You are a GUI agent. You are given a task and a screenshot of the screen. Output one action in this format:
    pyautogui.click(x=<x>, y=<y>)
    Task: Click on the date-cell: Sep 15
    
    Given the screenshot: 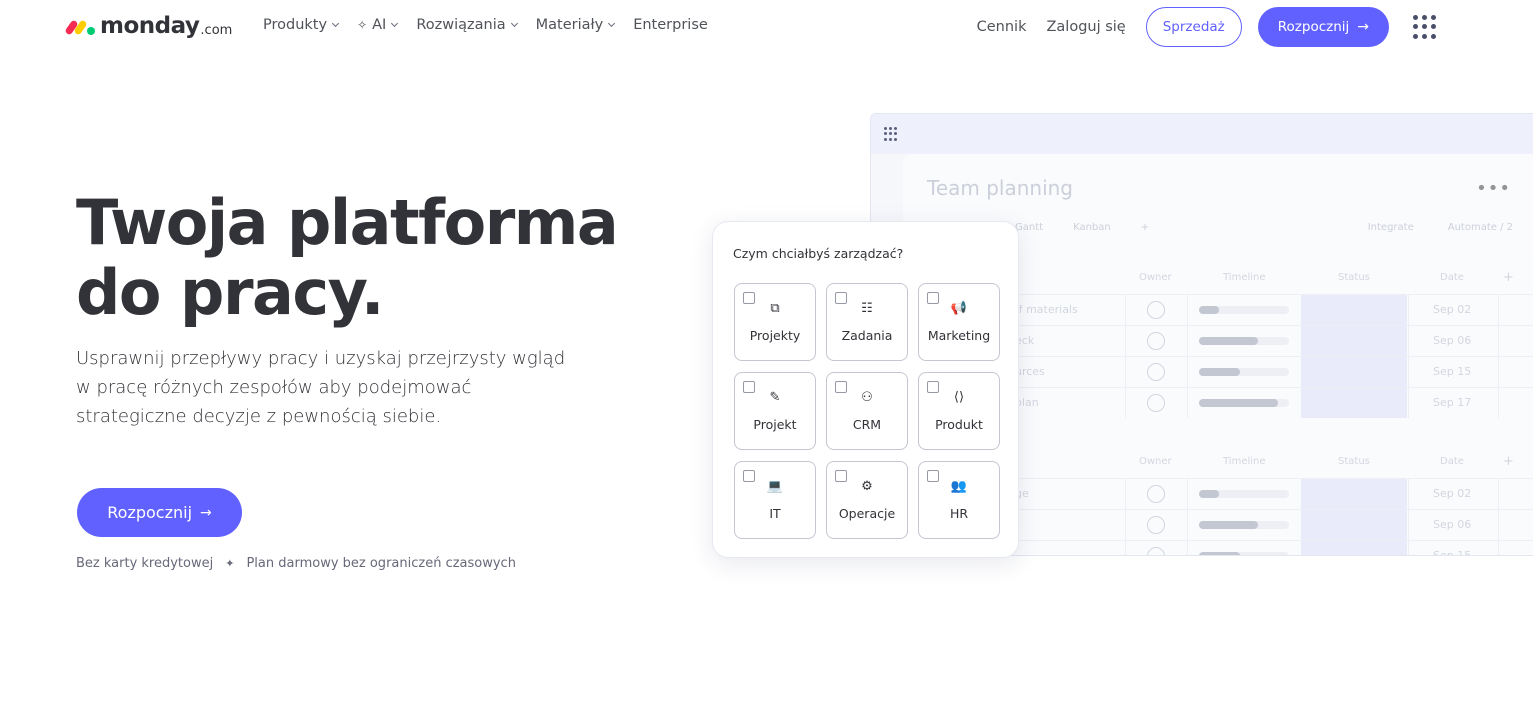 What is the action you would take?
    pyautogui.click(x=1452, y=552)
    